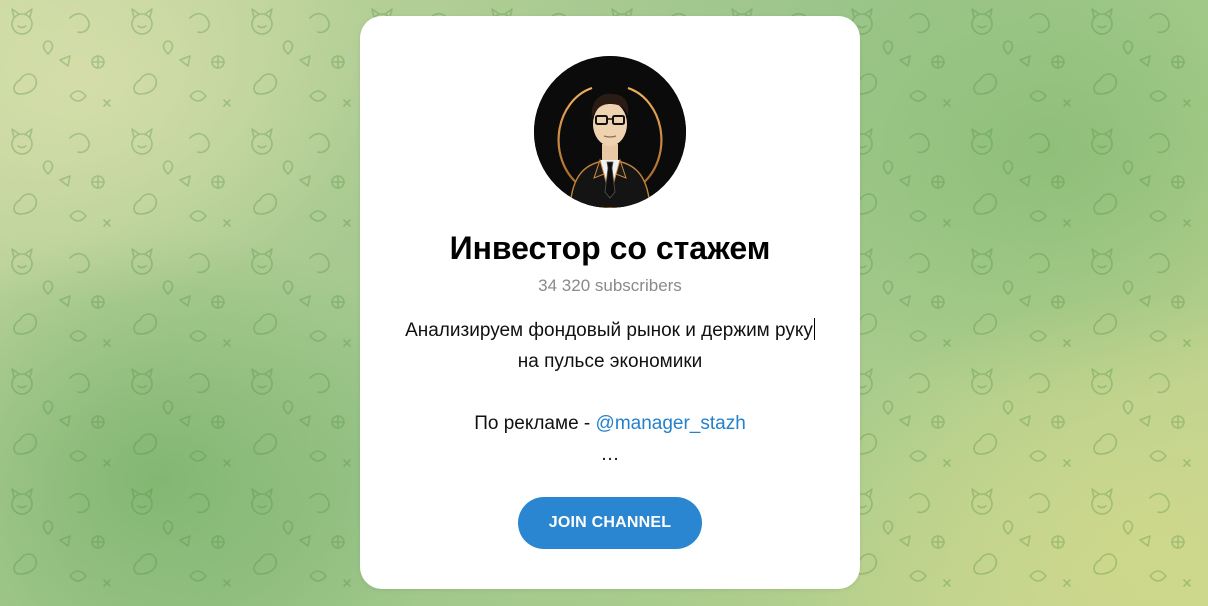  I want to click on description-blank-line, so click(610, 392).